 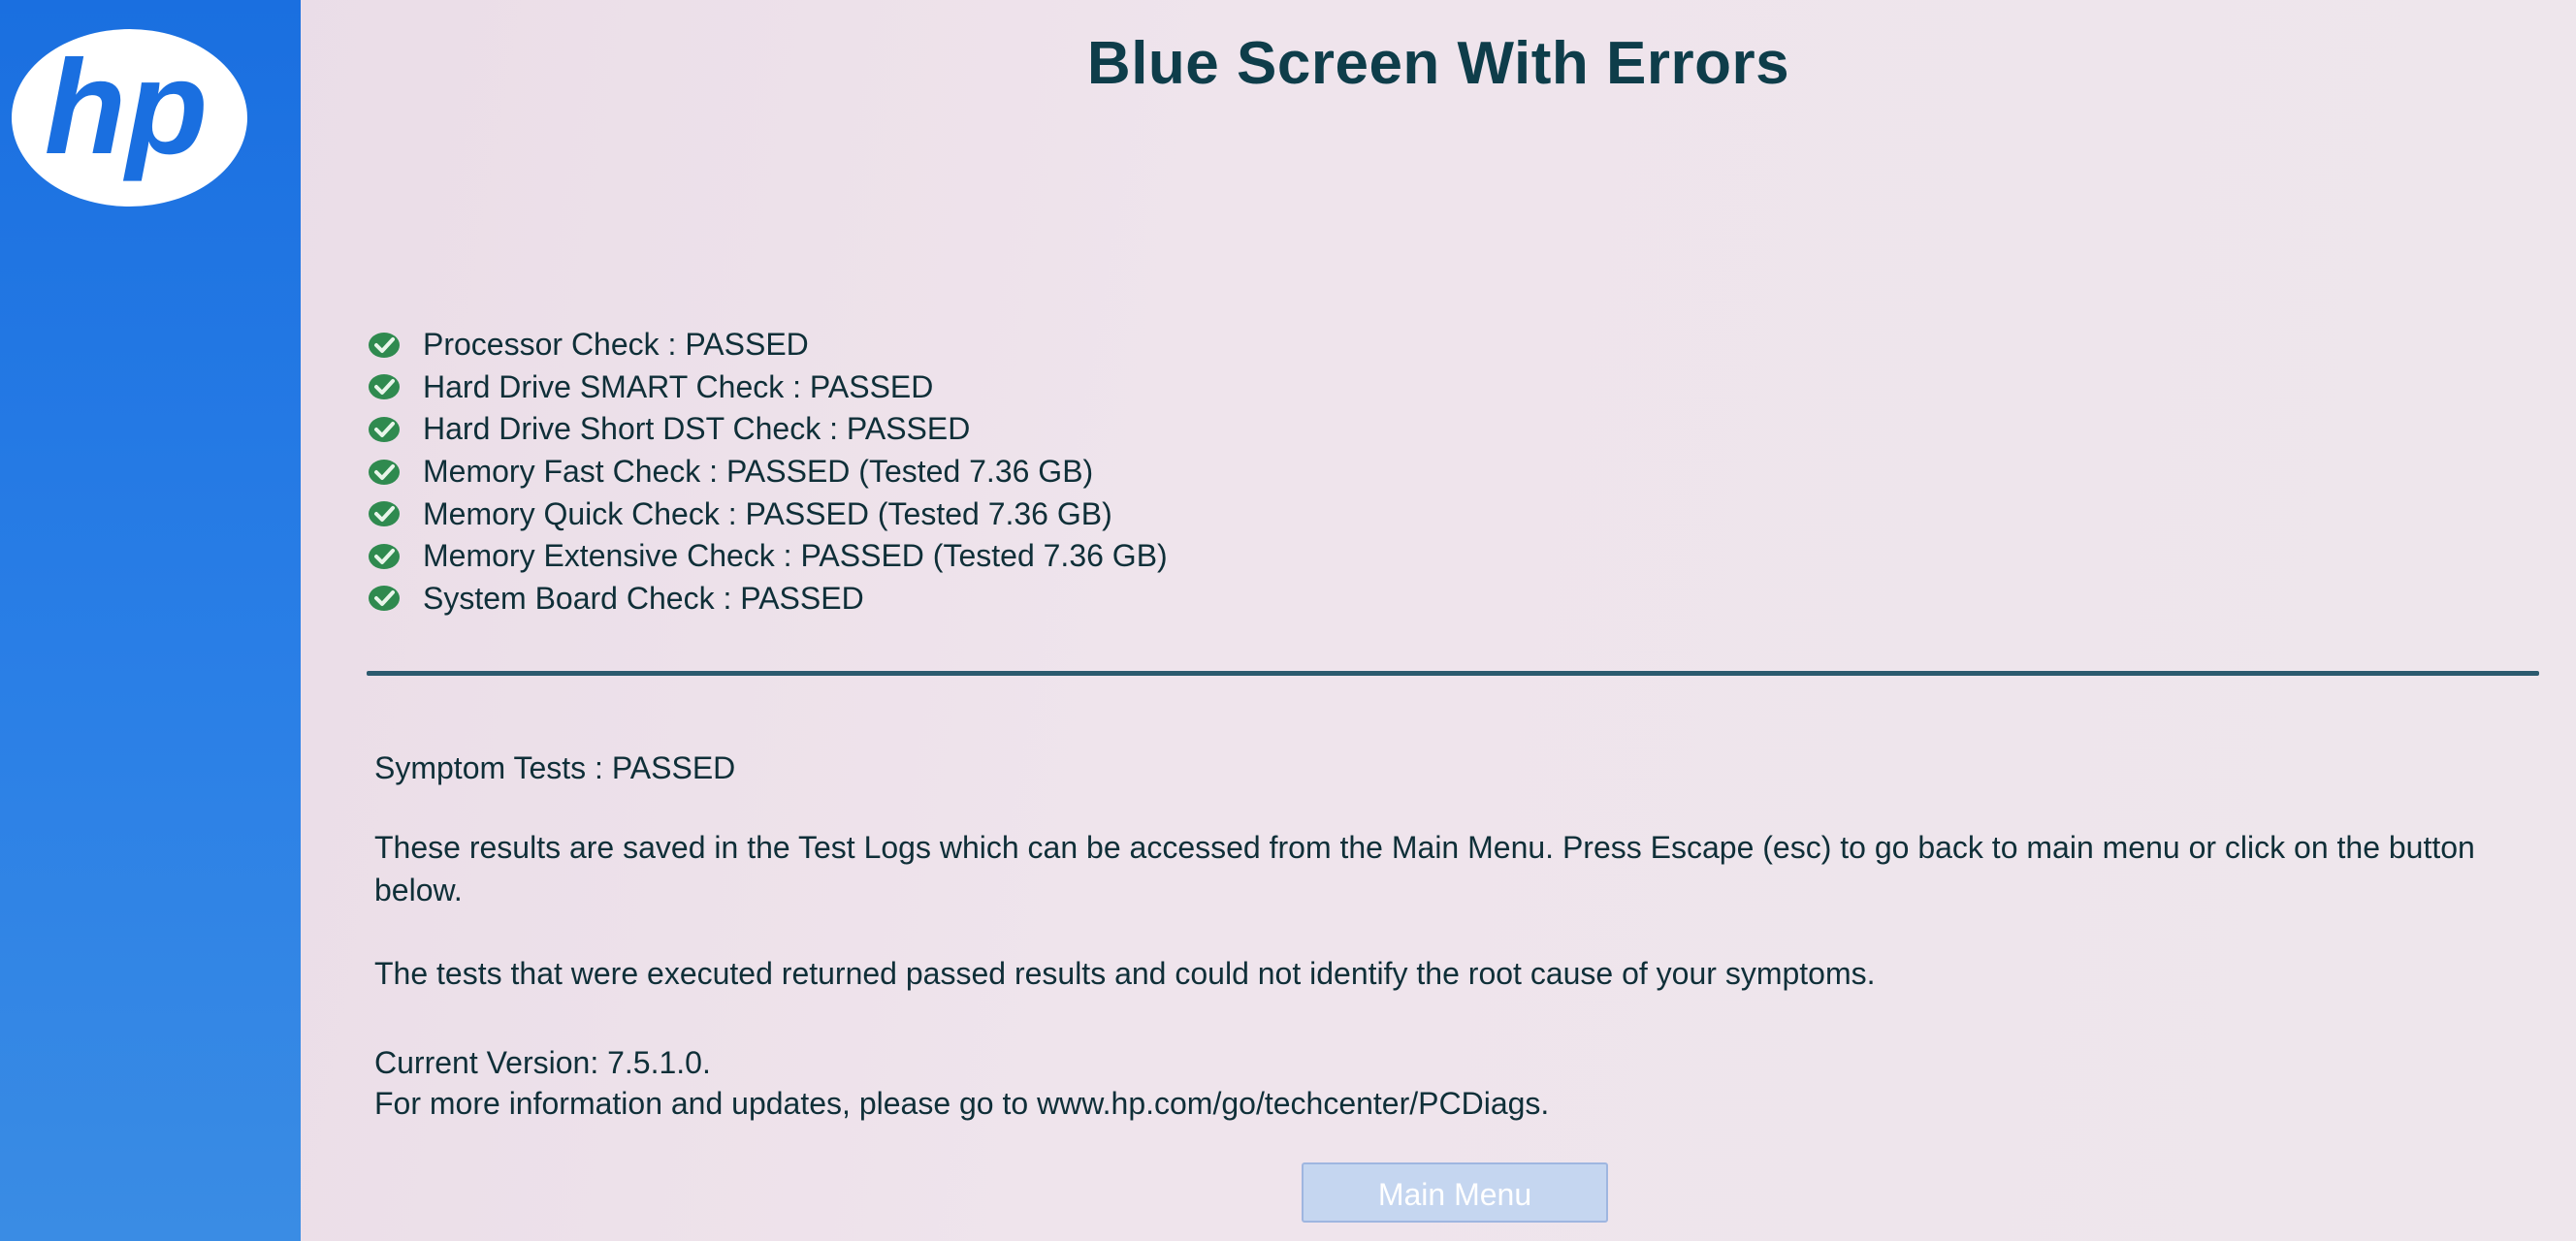 I want to click on check-label: System Board Check : PASSED, so click(x=643, y=598).